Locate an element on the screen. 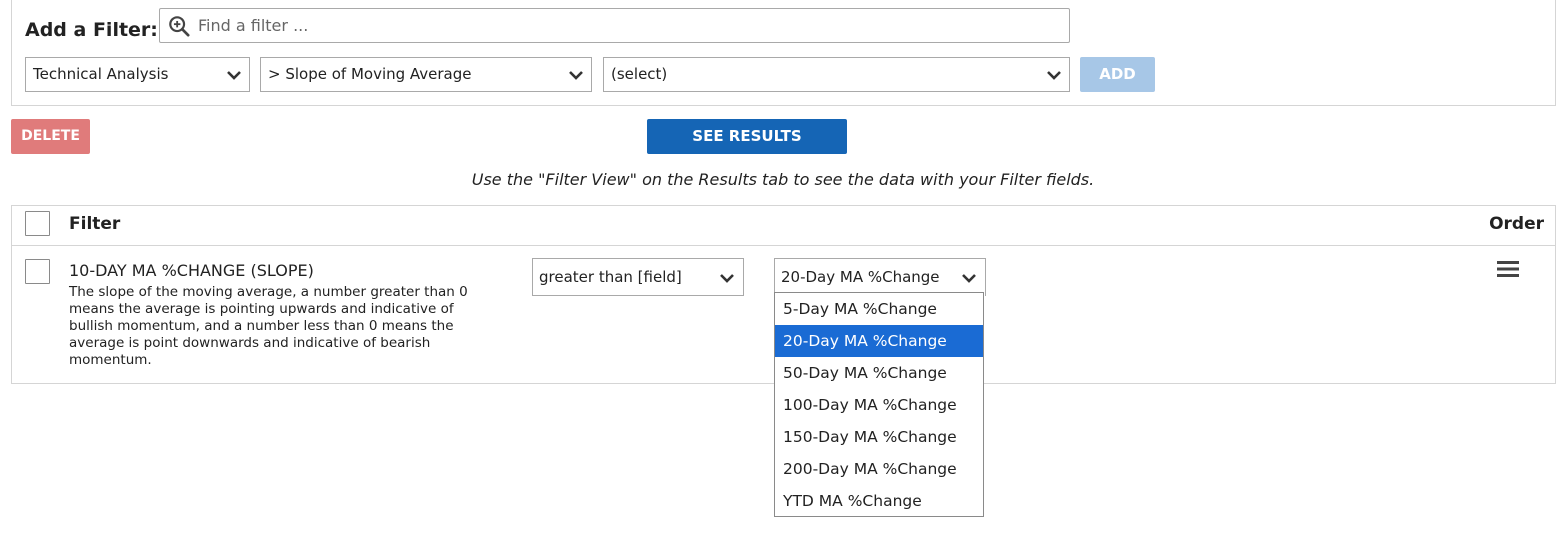 The width and height of the screenshot is (1556, 559). delete-button: DELETE is located at coordinates (50, 136).